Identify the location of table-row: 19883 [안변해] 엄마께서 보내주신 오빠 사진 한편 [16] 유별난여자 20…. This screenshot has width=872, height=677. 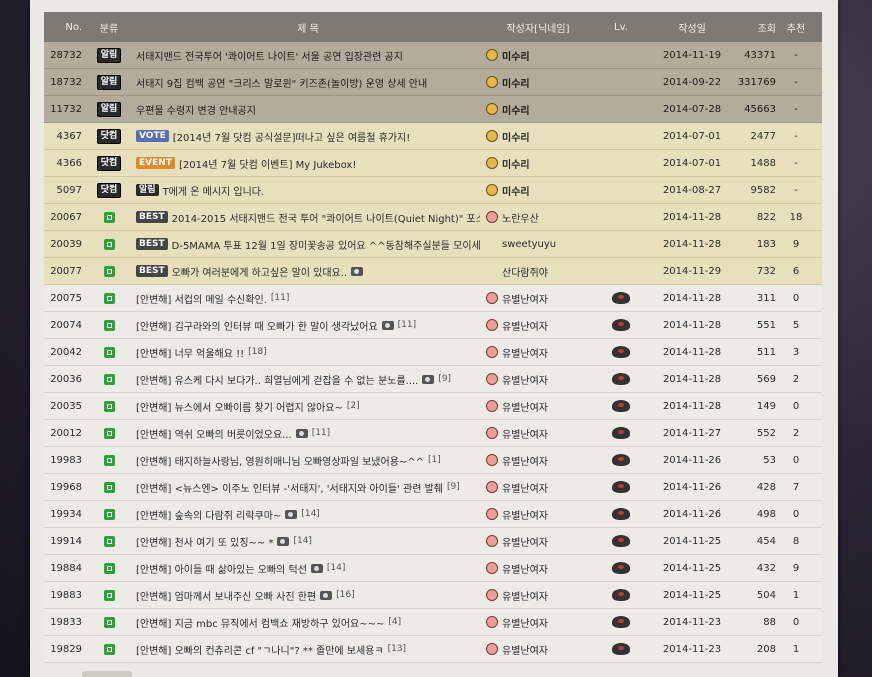
(433, 595).